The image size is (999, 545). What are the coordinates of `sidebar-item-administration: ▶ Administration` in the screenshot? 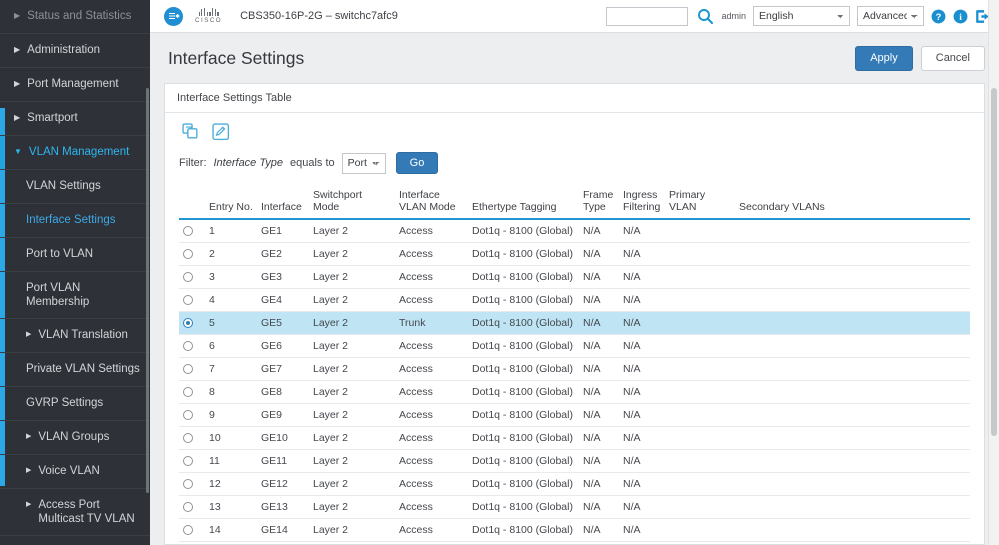 It's located at (75, 51).